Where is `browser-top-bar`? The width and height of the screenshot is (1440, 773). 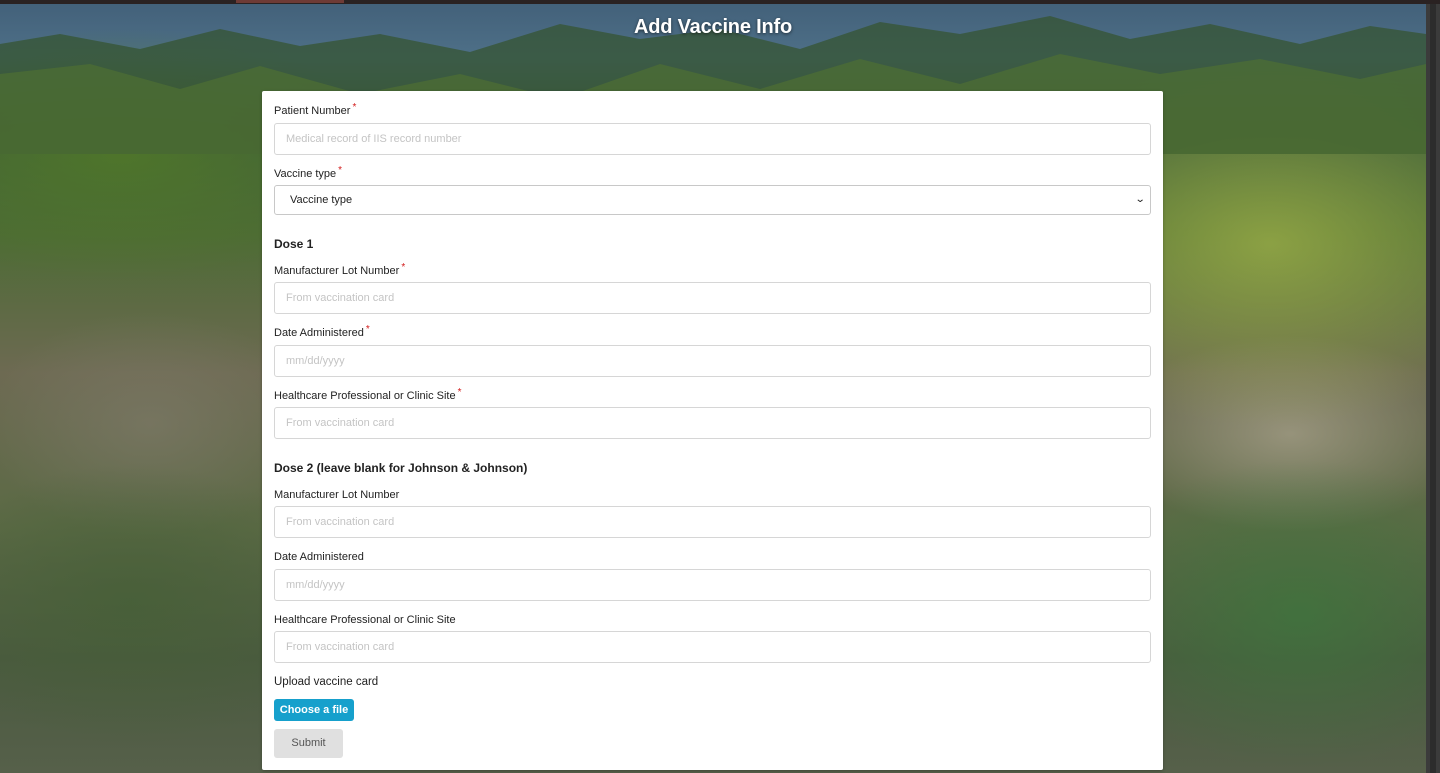
browser-top-bar is located at coordinates (720, 2).